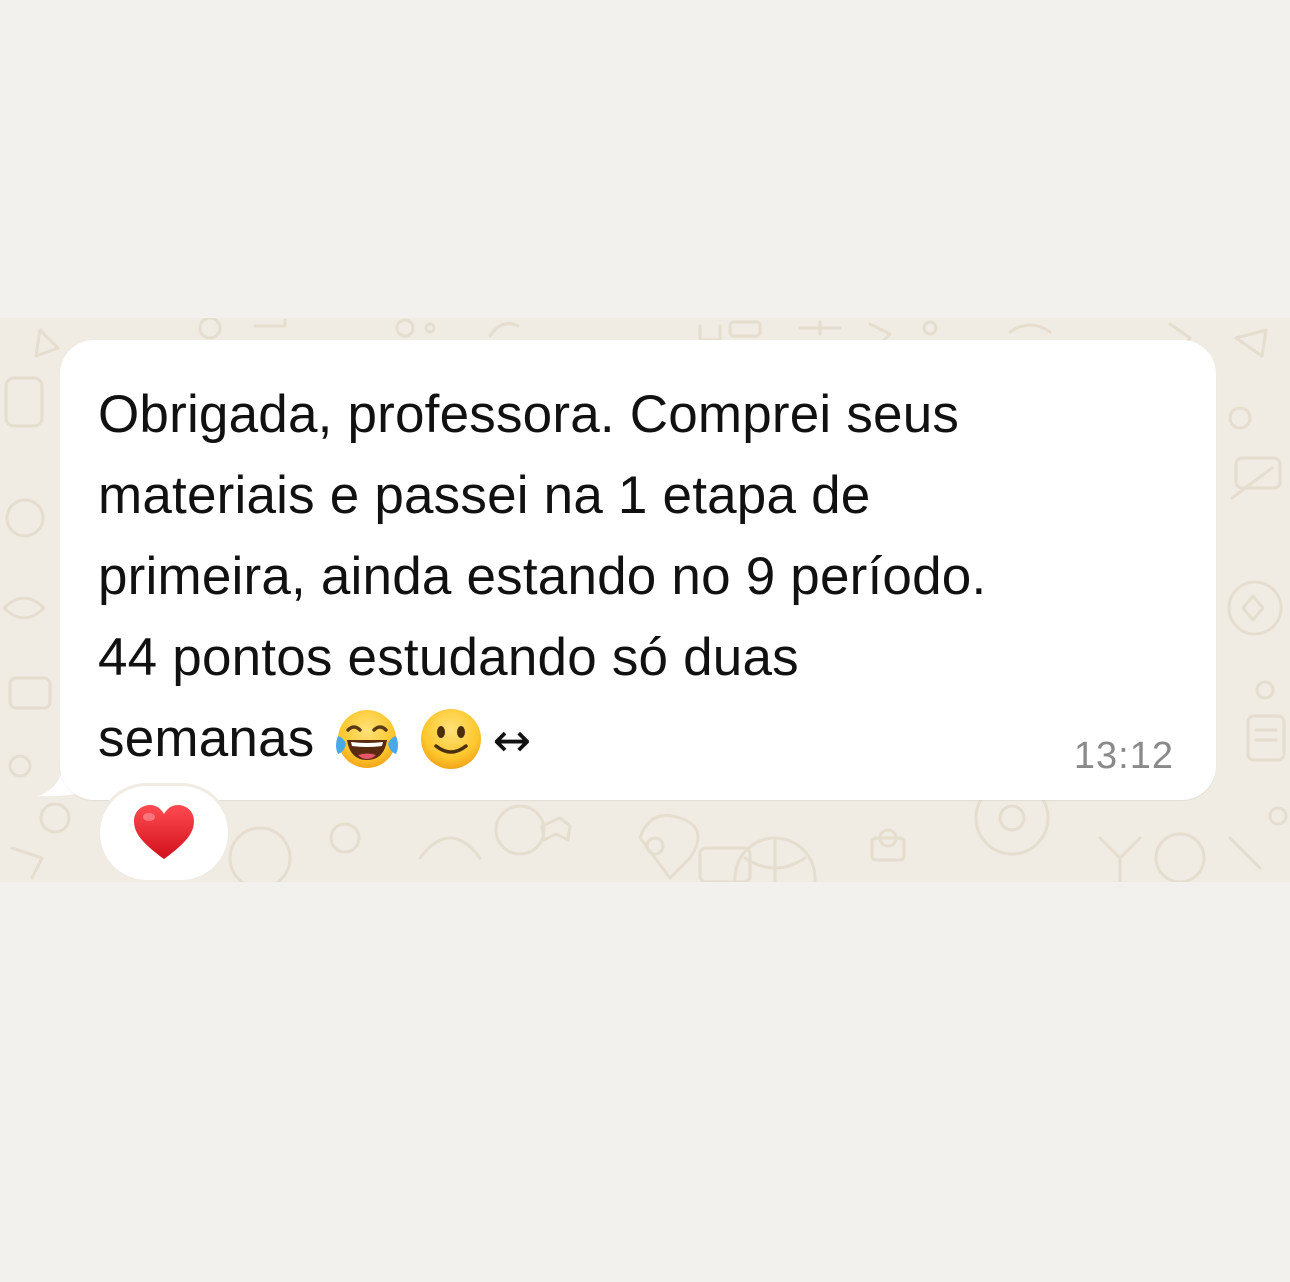  Describe the element at coordinates (206, 738) in the screenshot. I see `message-last-word: semanas` at that location.